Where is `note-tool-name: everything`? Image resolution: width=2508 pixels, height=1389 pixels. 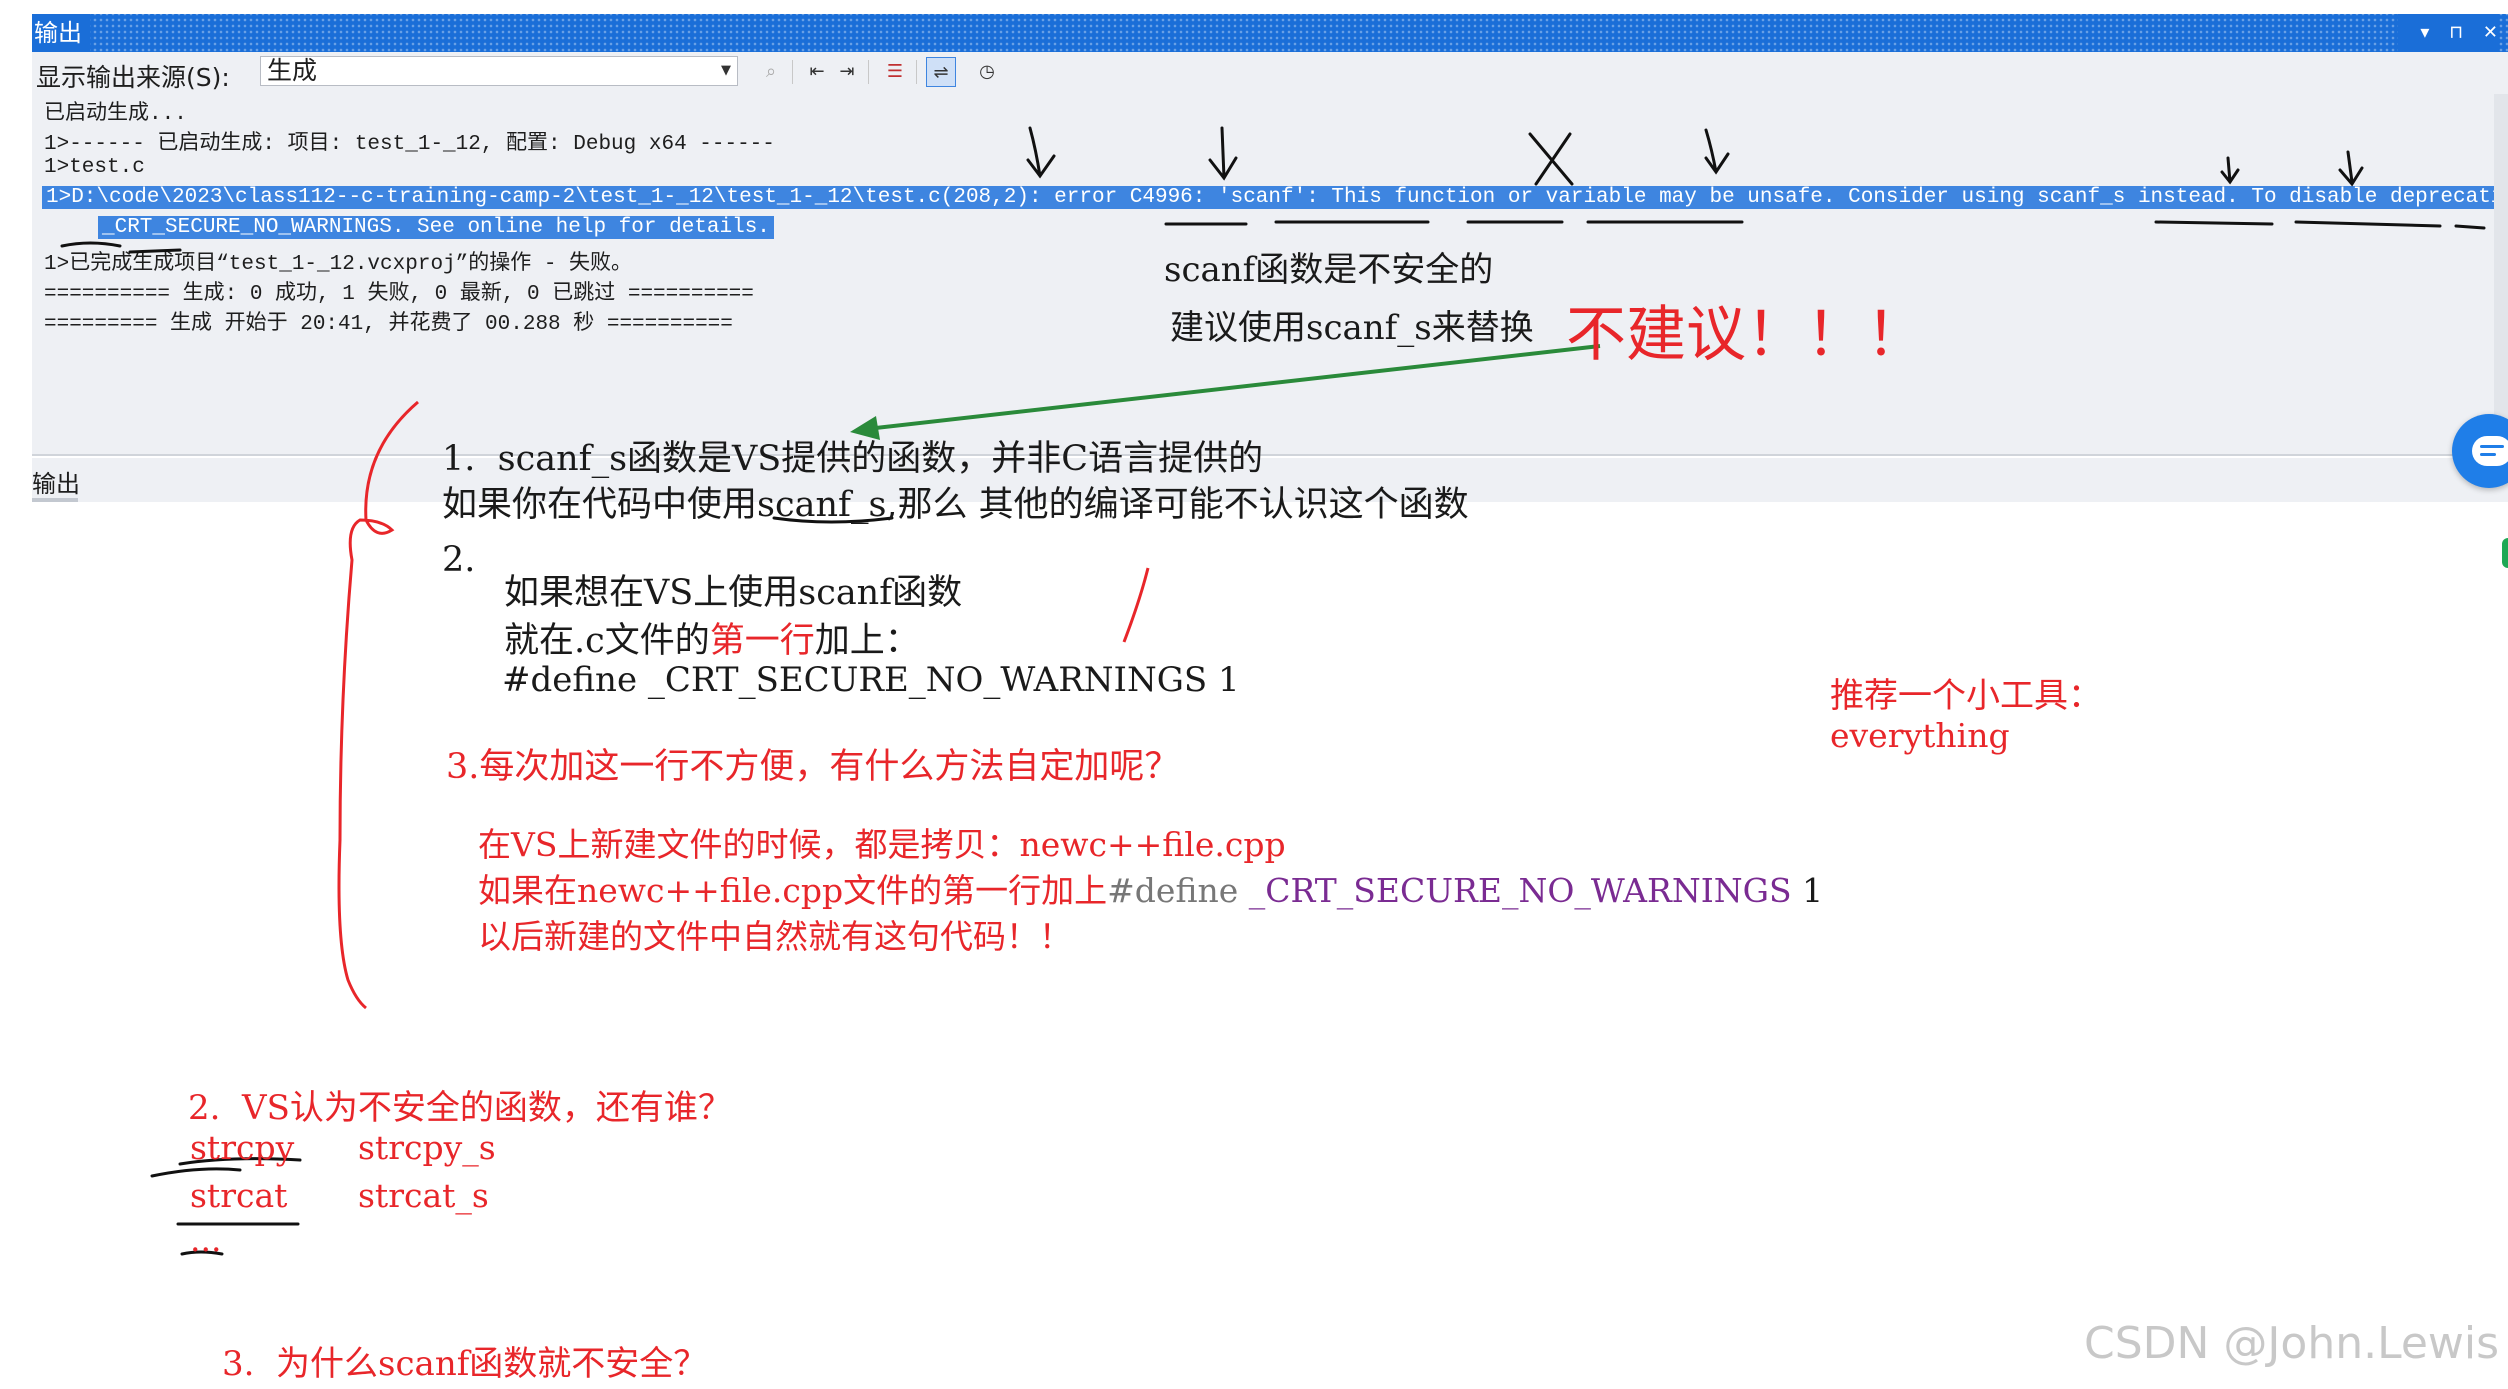 note-tool-name: everything is located at coordinates (1920, 735).